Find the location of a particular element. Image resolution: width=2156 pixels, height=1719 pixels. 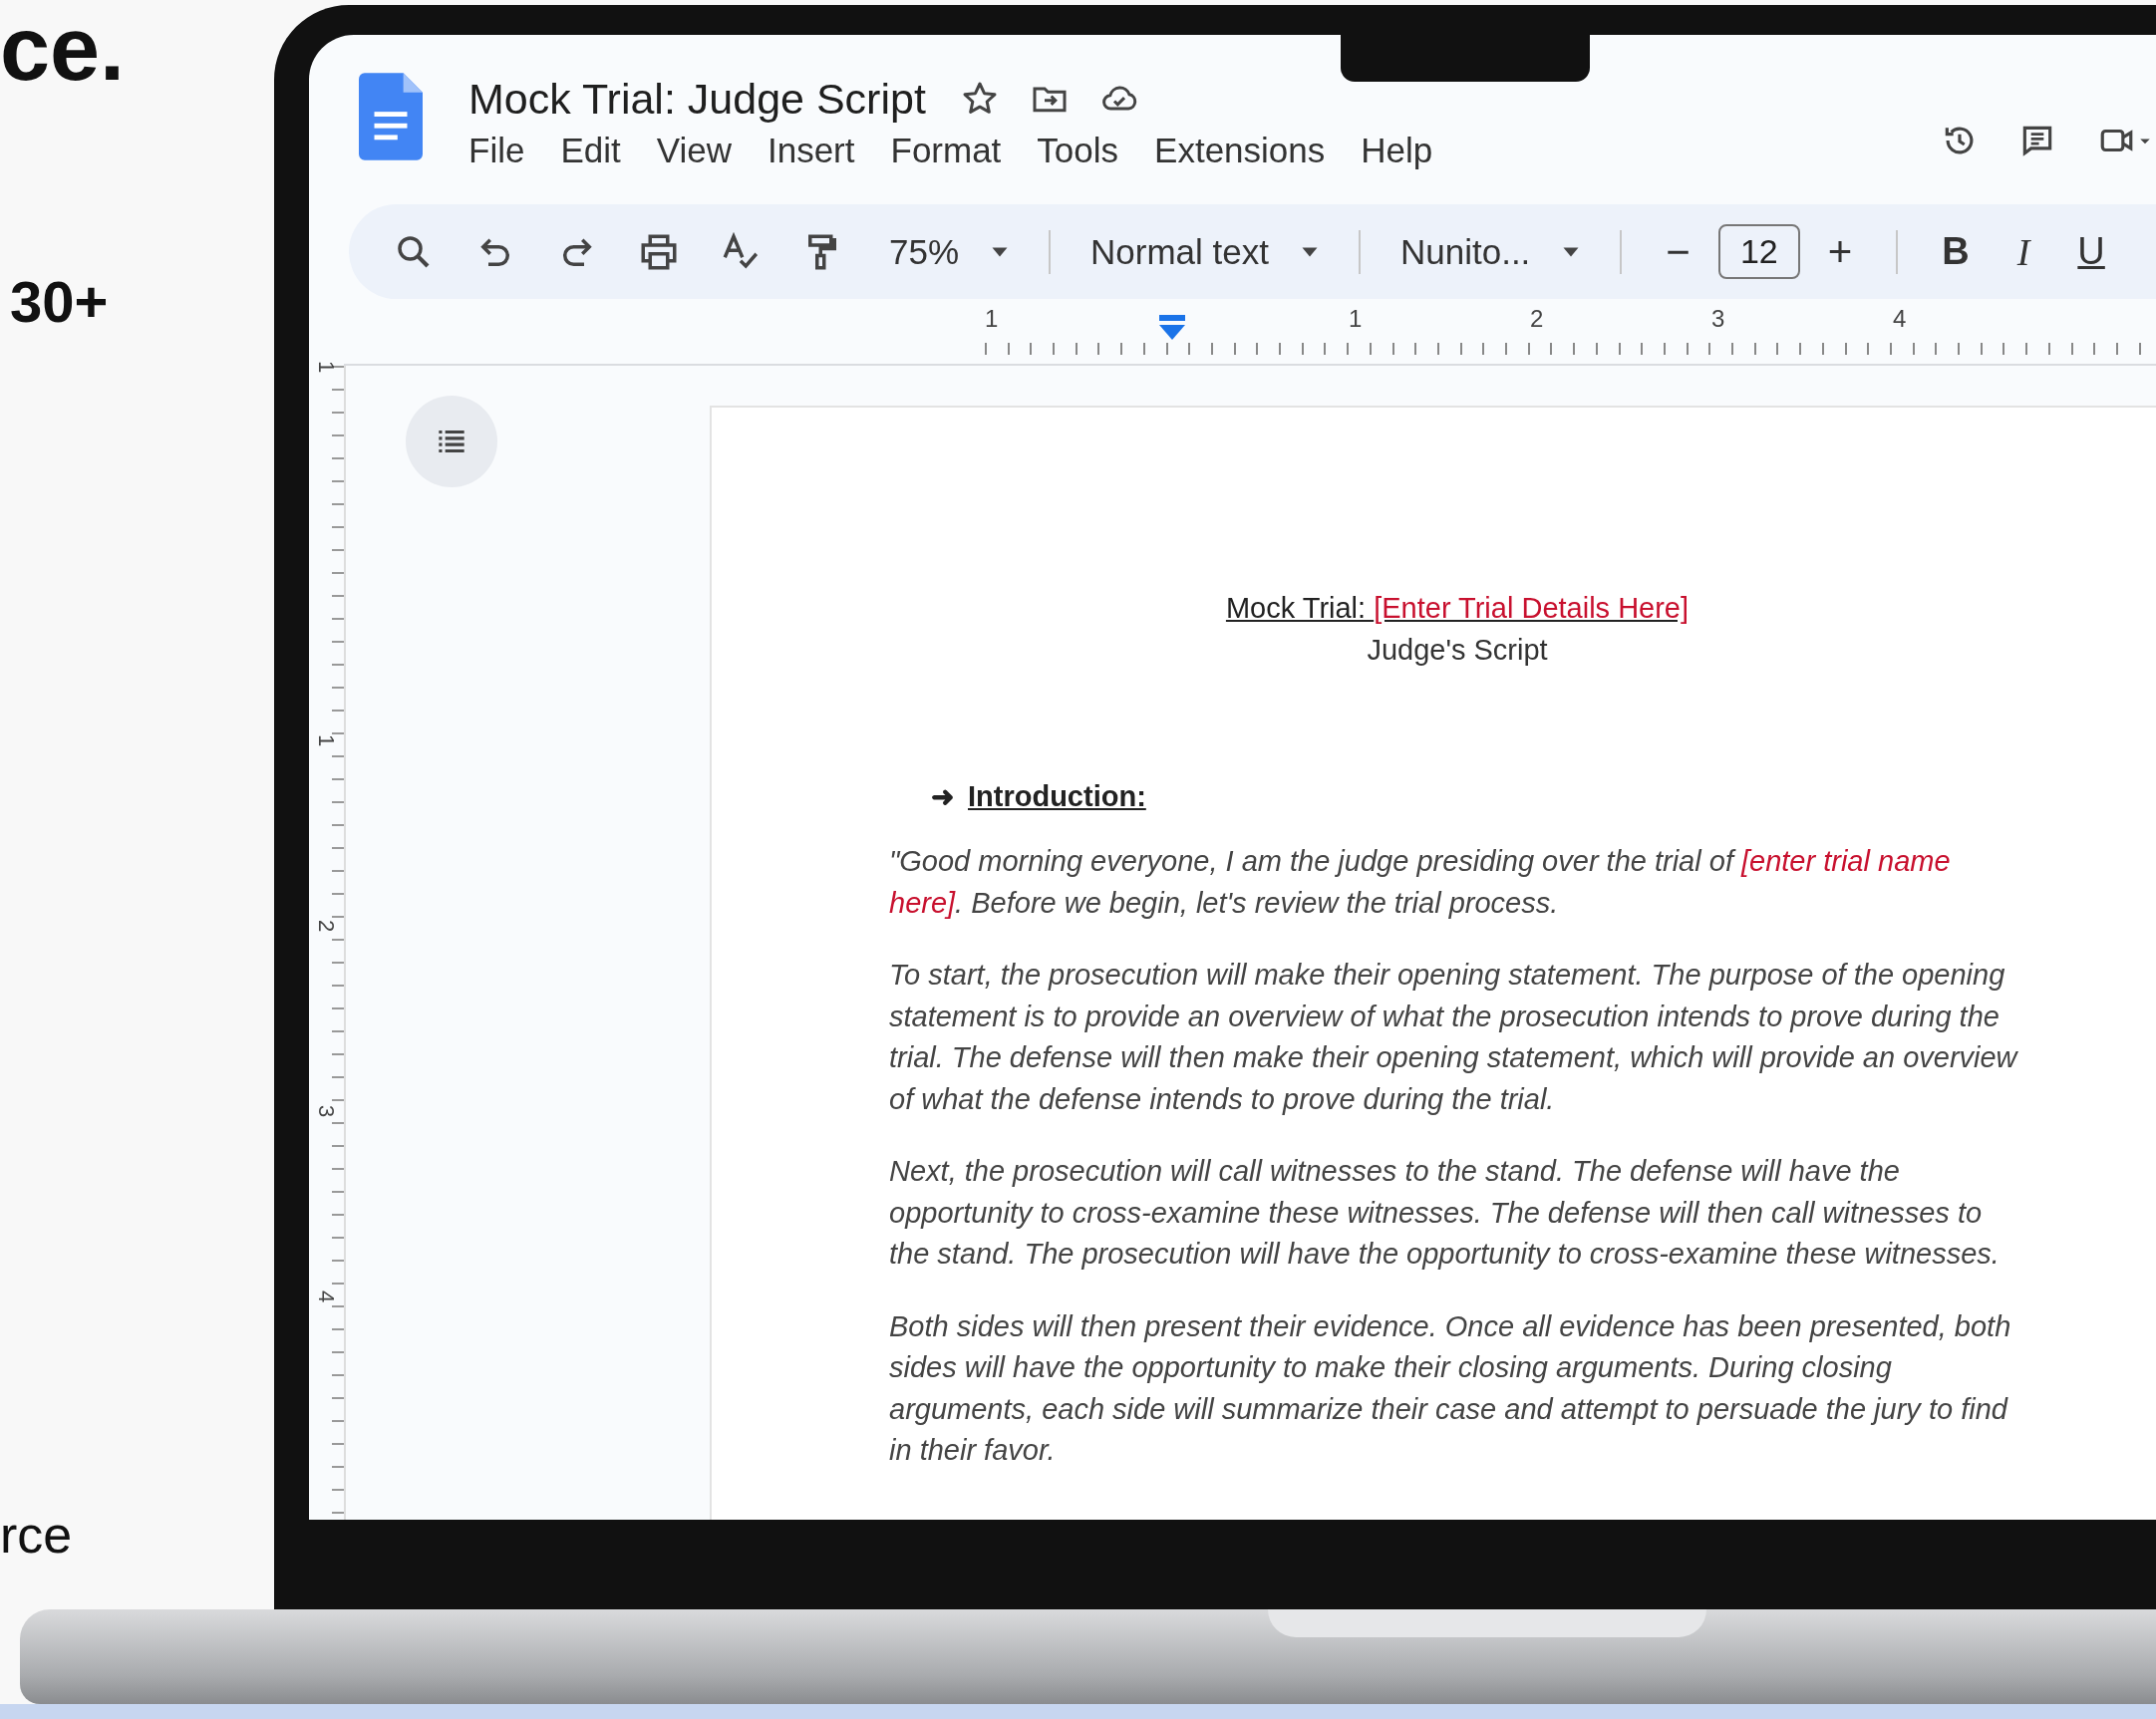

menu-item: Extensions is located at coordinates (1240, 150).